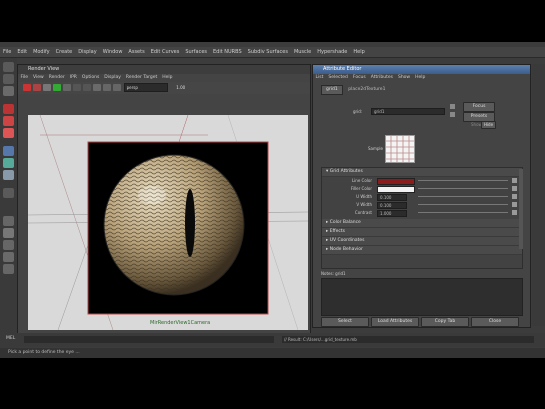 This screenshot has width=545, height=409. Describe the element at coordinates (41, 52) in the screenshot. I see `menu-item-modify: Modify` at that location.